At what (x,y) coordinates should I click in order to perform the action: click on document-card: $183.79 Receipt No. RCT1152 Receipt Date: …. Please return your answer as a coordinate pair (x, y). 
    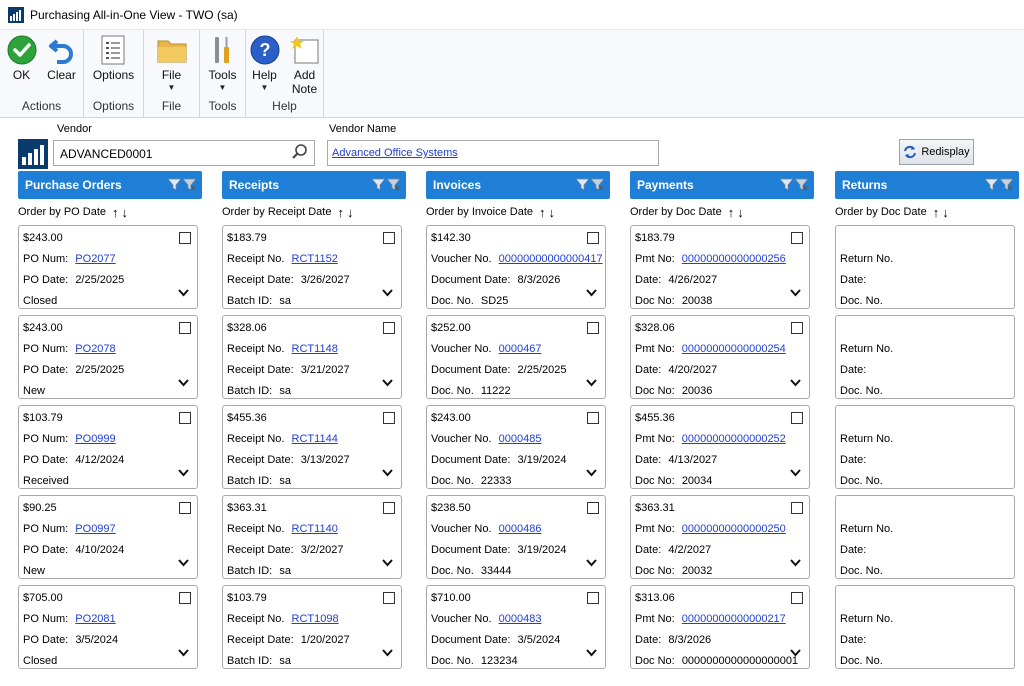
    Looking at the image, I should click on (312, 267).